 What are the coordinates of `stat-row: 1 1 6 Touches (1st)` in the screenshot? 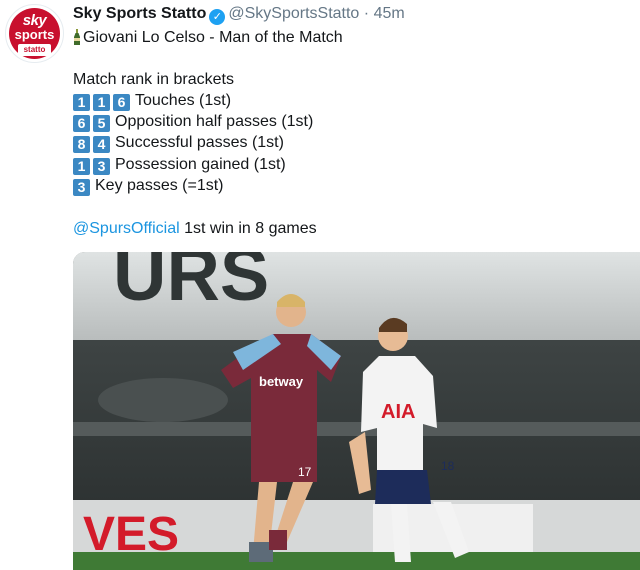 It's located at (152, 101).